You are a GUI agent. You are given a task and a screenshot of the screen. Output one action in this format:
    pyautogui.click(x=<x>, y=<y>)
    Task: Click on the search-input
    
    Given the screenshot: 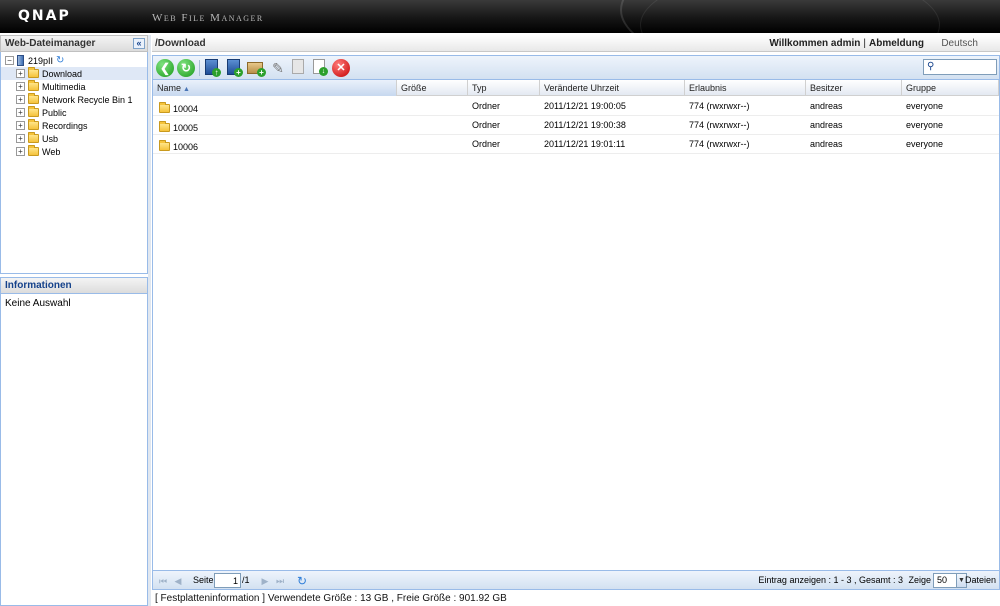 What is the action you would take?
    pyautogui.click(x=966, y=67)
    